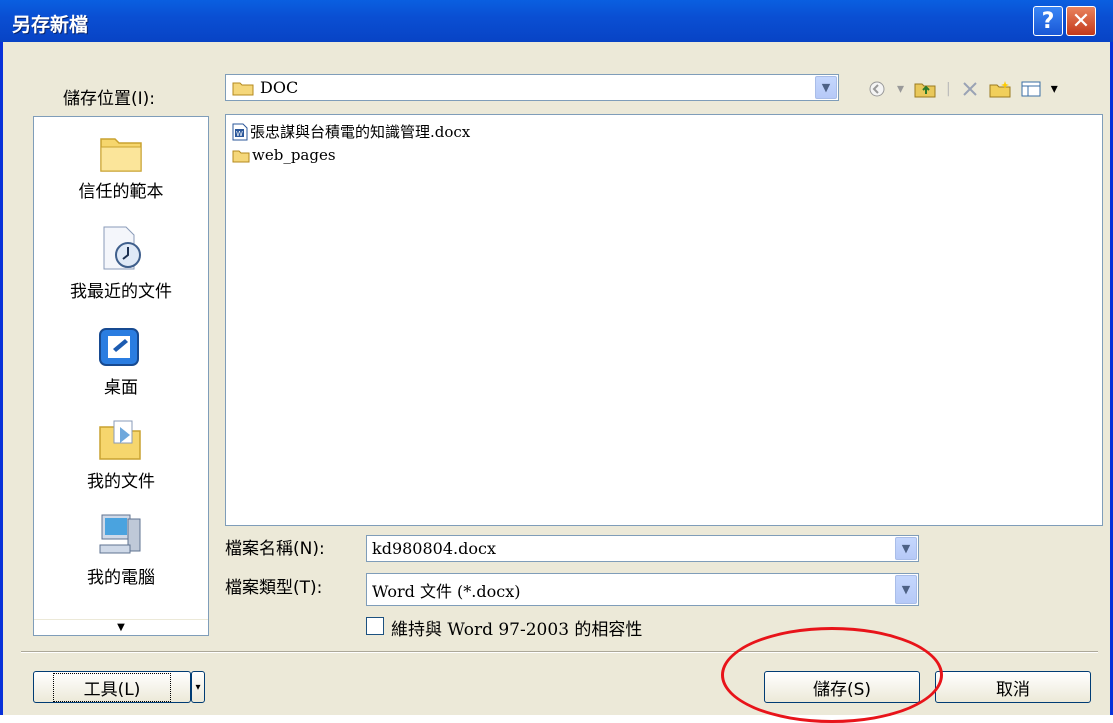 The image size is (1113, 723). I want to click on dialog-toolbar: ▾ | ▾, so click(962, 89).